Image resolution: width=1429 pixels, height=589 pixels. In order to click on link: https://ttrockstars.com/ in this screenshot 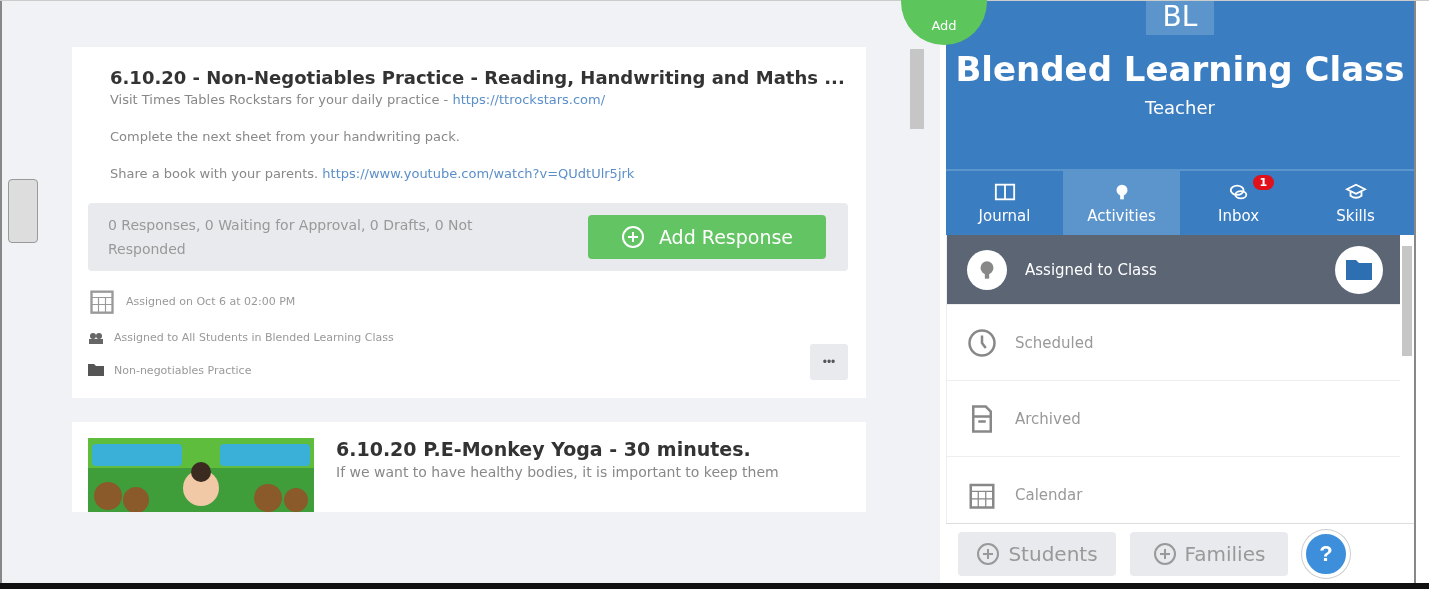, I will do `click(529, 99)`.